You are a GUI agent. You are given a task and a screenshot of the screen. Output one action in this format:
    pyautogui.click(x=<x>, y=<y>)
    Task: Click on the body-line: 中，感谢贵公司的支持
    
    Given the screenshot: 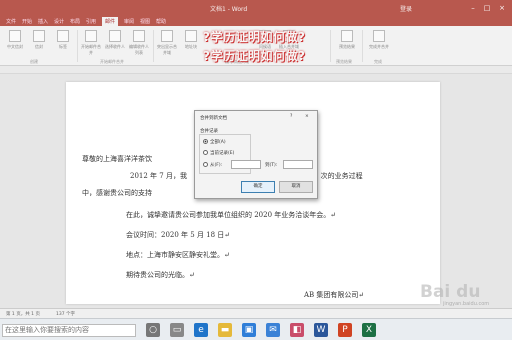 What is the action you would take?
    pyautogui.click(x=117, y=193)
    